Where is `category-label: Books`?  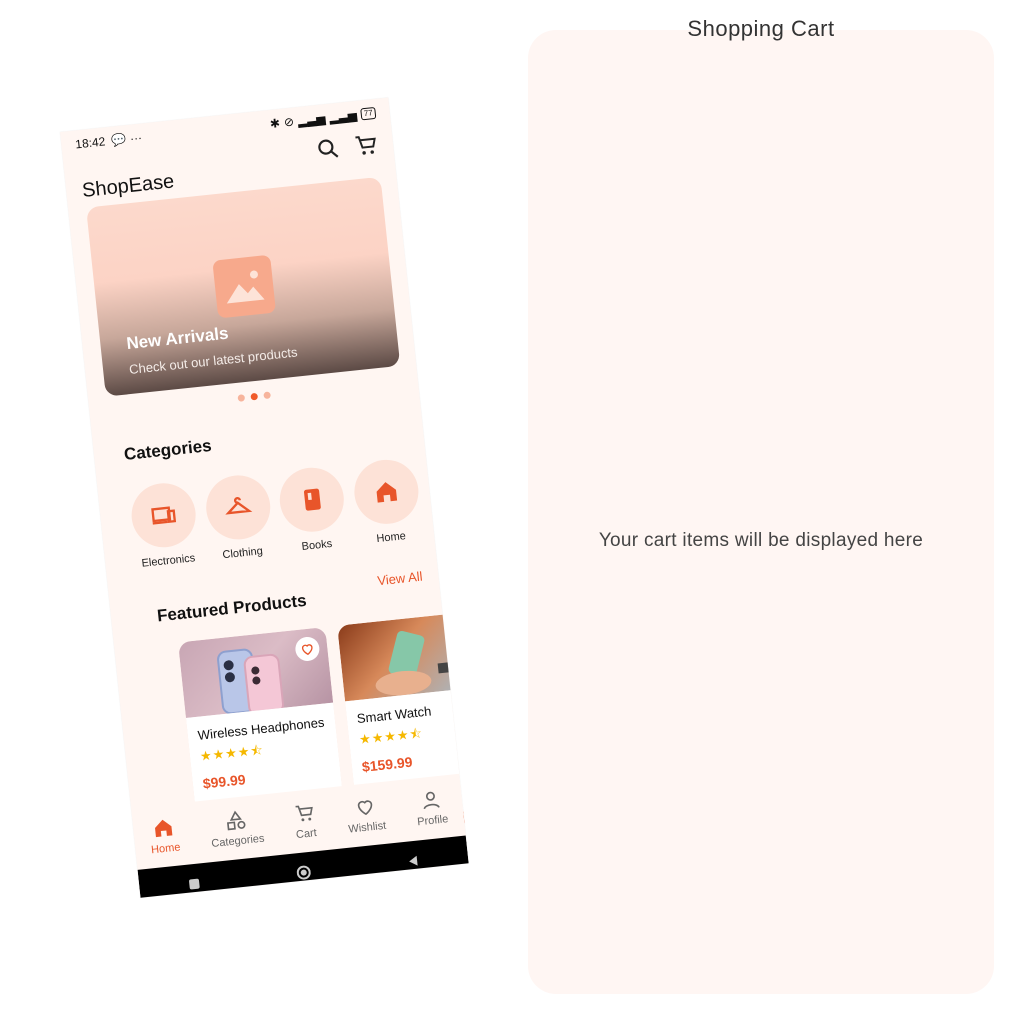 category-label: Books is located at coordinates (317, 545).